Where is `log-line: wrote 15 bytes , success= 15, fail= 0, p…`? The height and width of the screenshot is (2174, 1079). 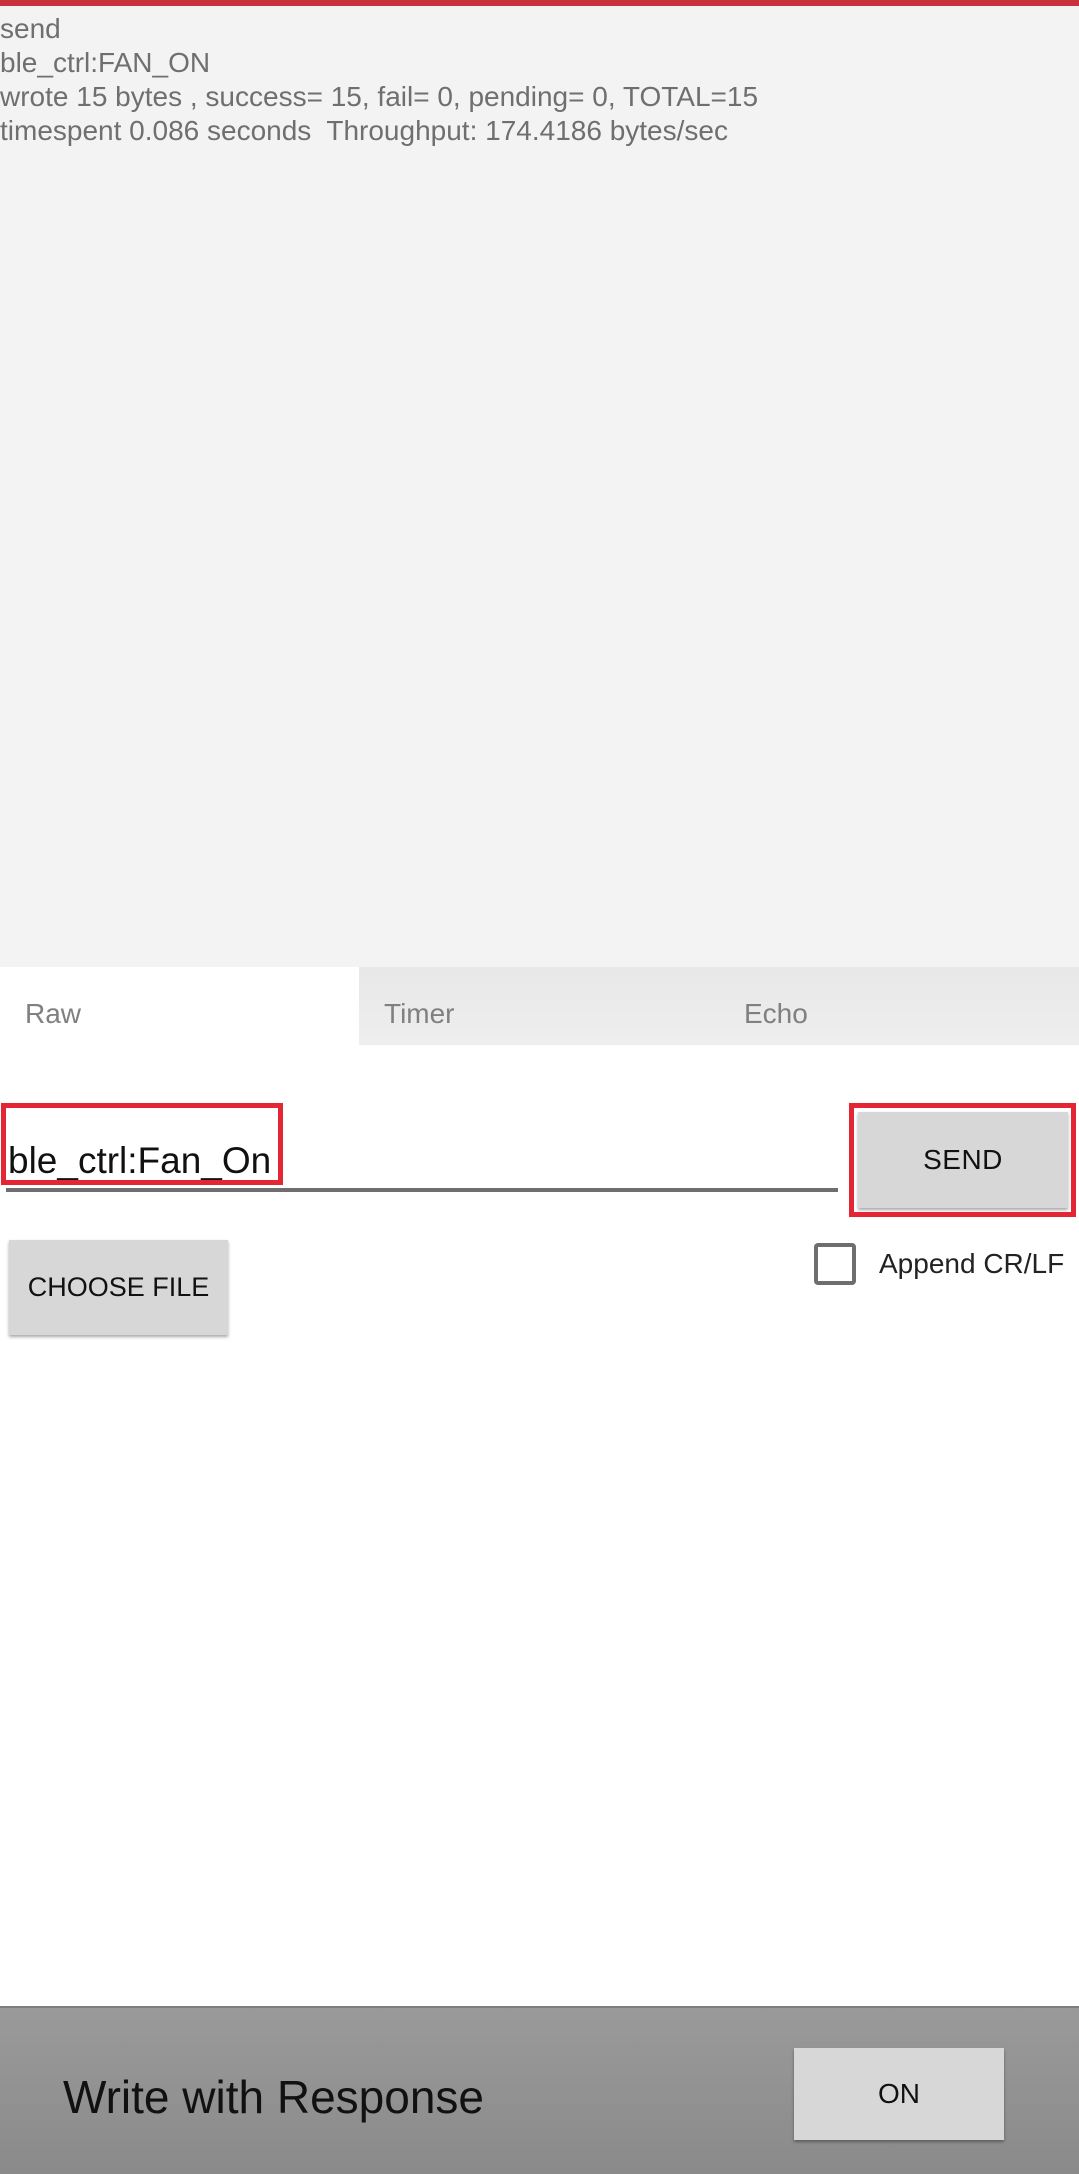 log-line: wrote 15 bytes , success= 15, fail= 0, p… is located at coordinates (379, 96).